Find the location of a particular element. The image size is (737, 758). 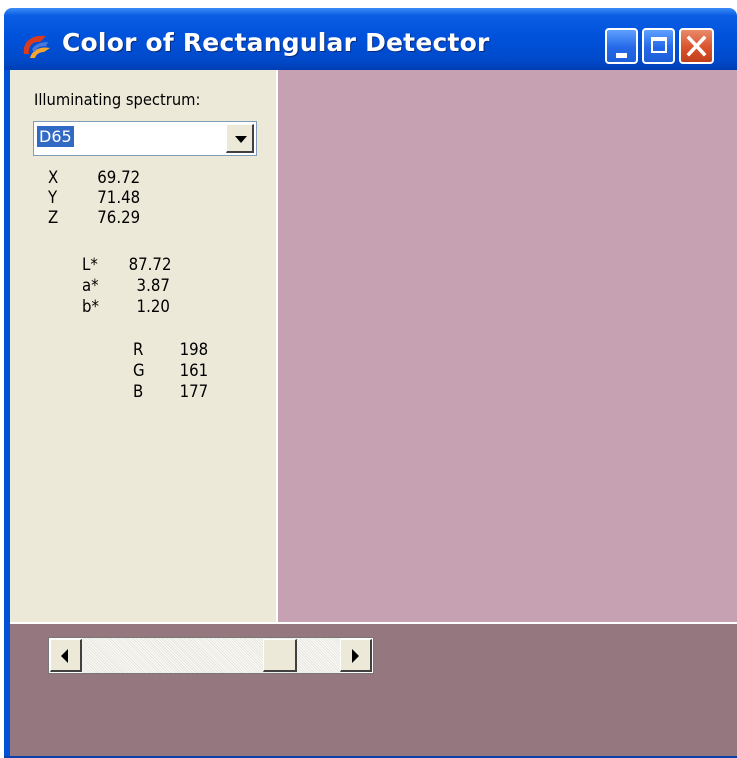

xyz-value: 71.48 is located at coordinates (119, 198).